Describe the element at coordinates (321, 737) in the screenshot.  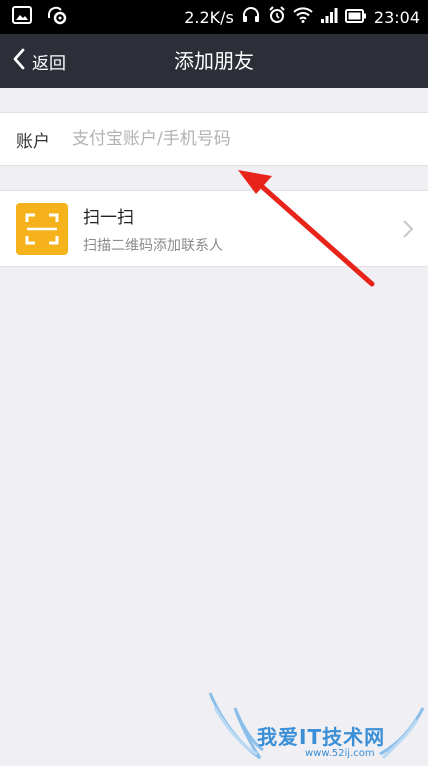
I see `watermark-text: 我爱IT技术网` at that location.